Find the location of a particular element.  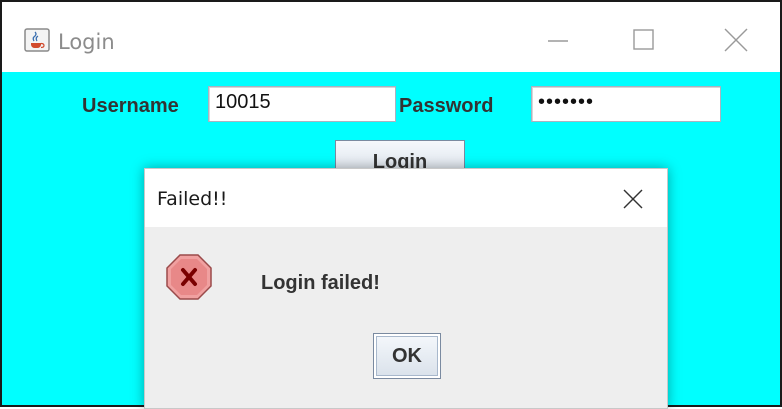

dialog-title-bar: Failed!! is located at coordinates (406, 198).